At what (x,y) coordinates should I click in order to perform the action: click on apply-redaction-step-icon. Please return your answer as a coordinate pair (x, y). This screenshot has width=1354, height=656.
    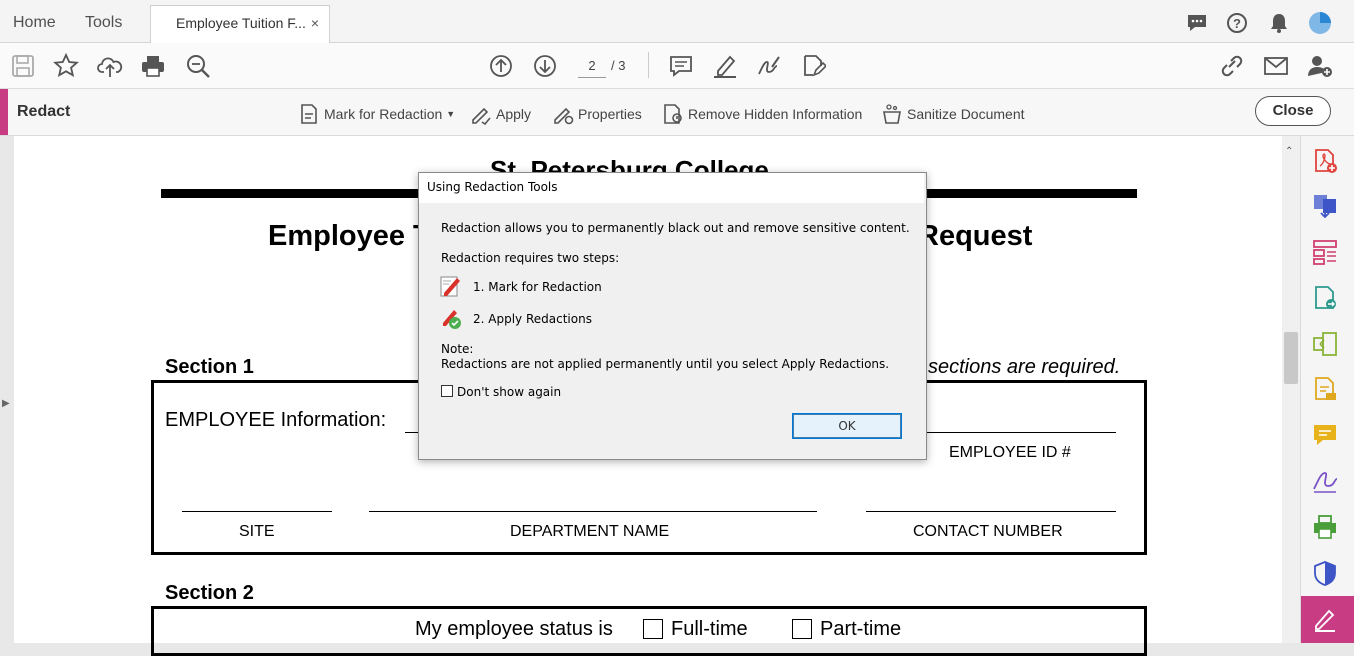
    Looking at the image, I should click on (451, 319).